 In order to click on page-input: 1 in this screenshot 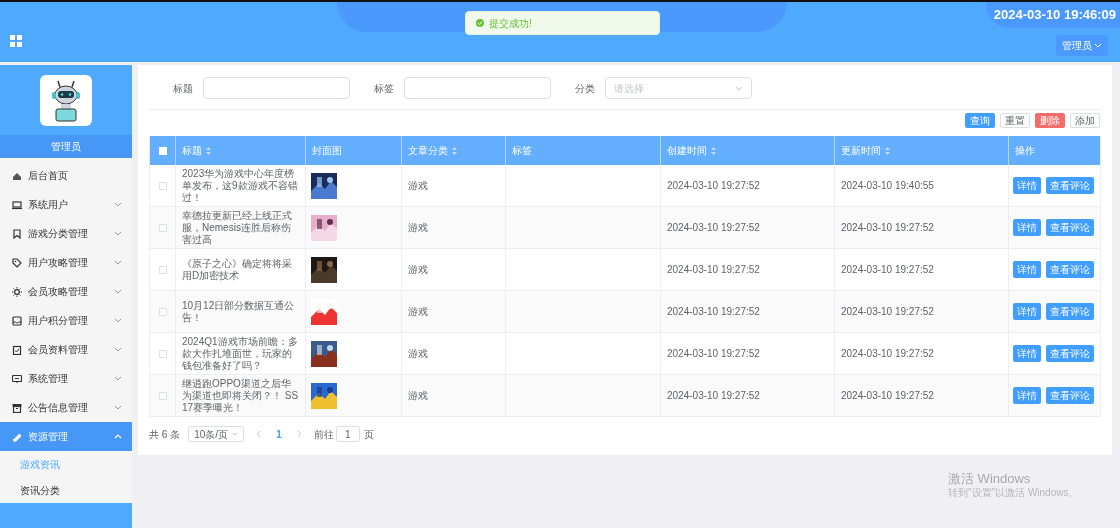, I will do `click(347, 434)`.